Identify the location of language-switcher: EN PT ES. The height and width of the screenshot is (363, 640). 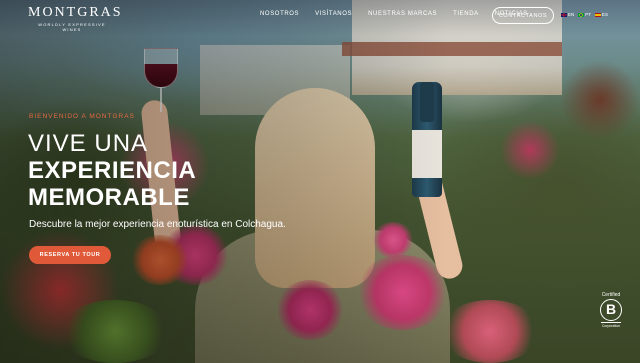
(584, 14).